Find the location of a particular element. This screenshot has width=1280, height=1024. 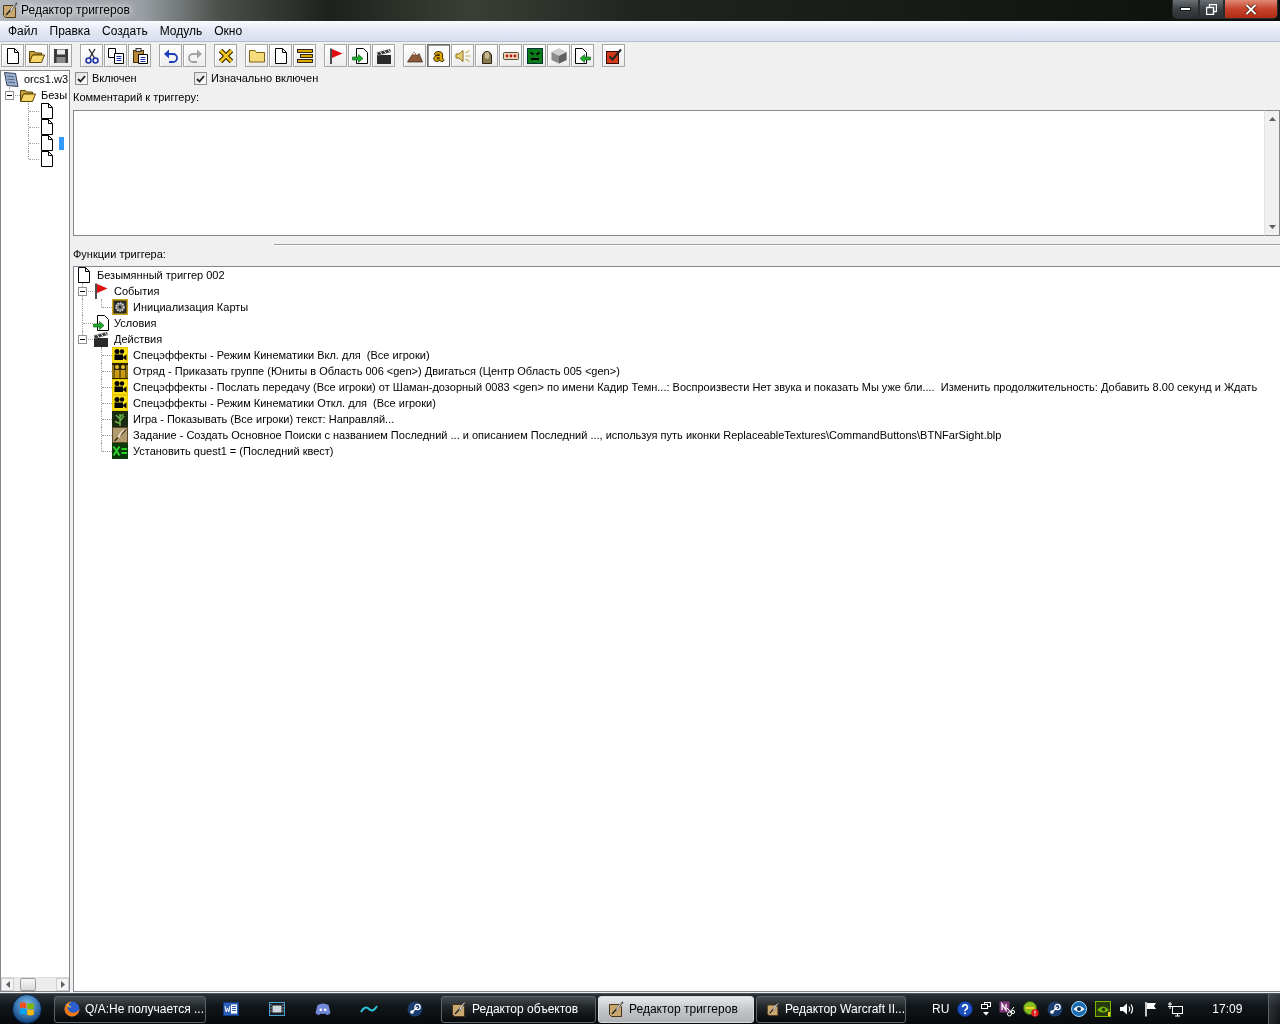

note-scissors-icon is located at coordinates (1007, 1009).